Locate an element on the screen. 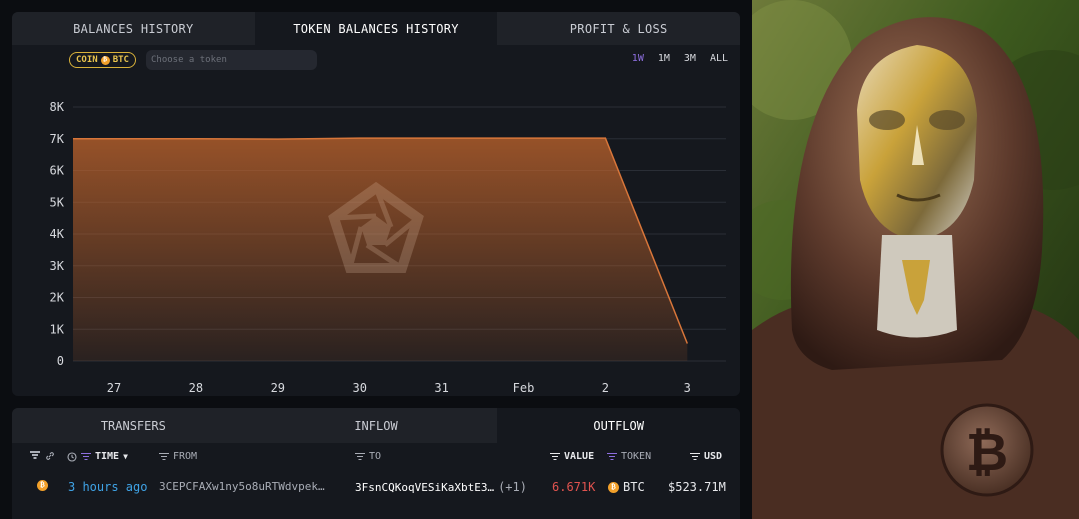 This screenshot has width=1079, height=519. to-header-label: TO is located at coordinates (375, 456).